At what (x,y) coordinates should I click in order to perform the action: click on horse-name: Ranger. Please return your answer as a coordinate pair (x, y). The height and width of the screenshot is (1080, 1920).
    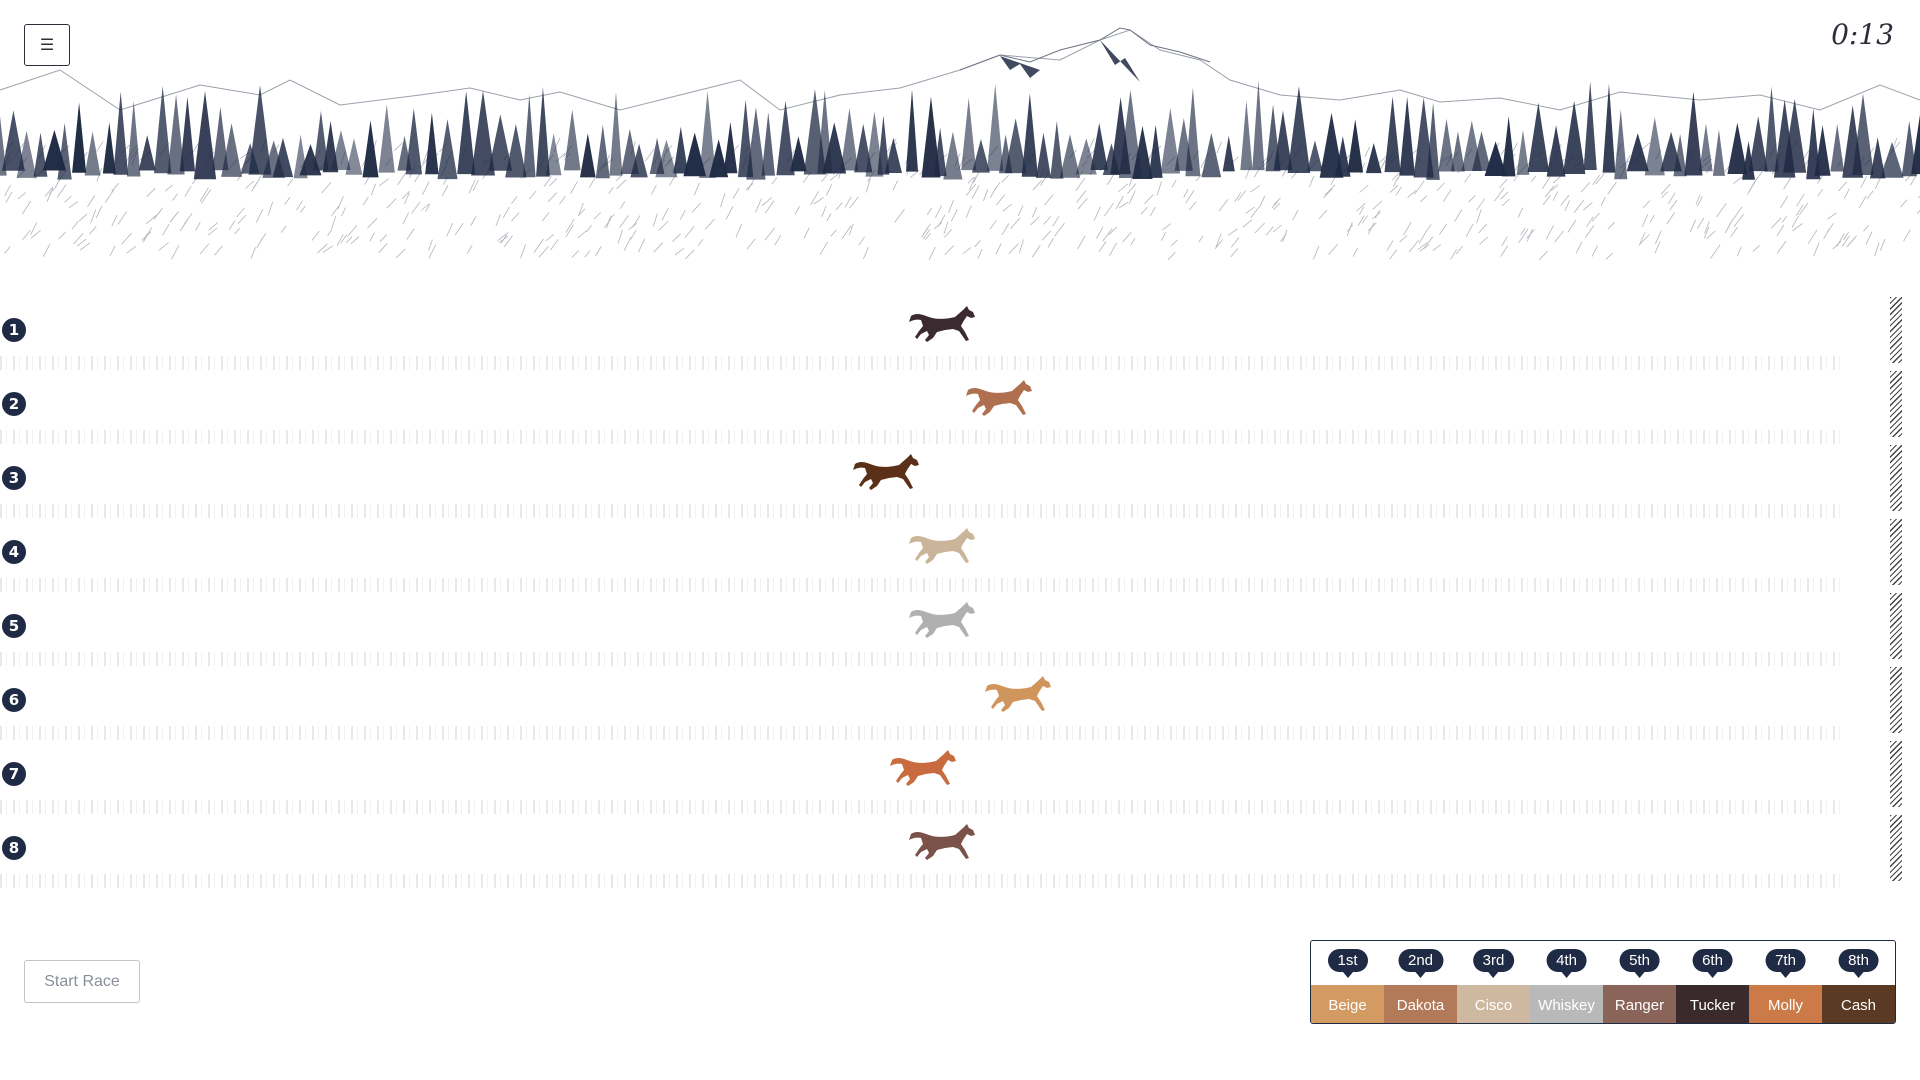
    Looking at the image, I should click on (1639, 1004).